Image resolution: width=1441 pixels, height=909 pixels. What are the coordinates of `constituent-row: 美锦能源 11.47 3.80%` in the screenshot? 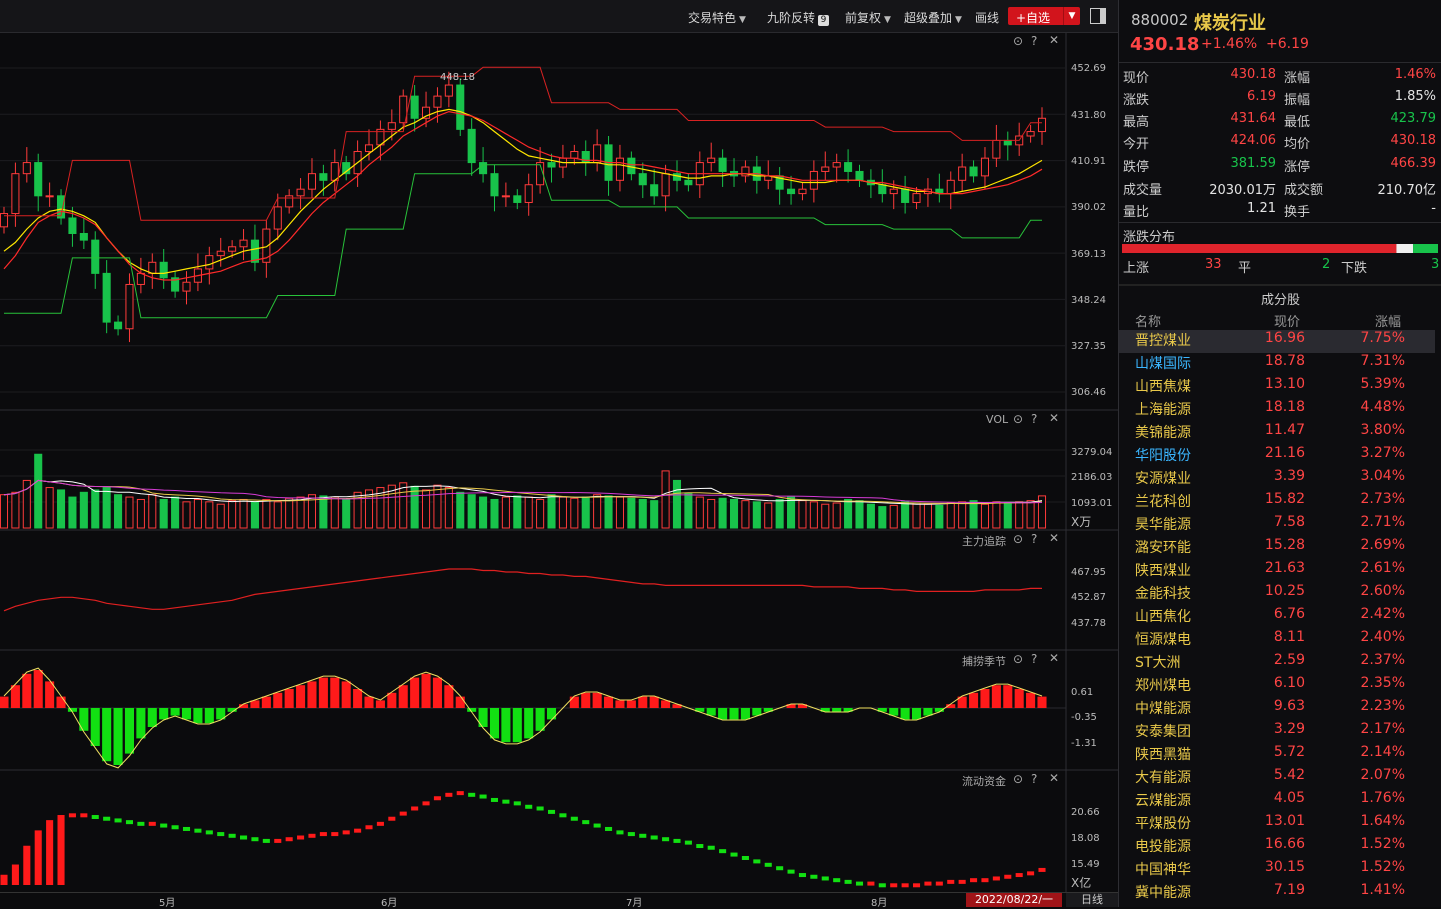 It's located at (1277, 433).